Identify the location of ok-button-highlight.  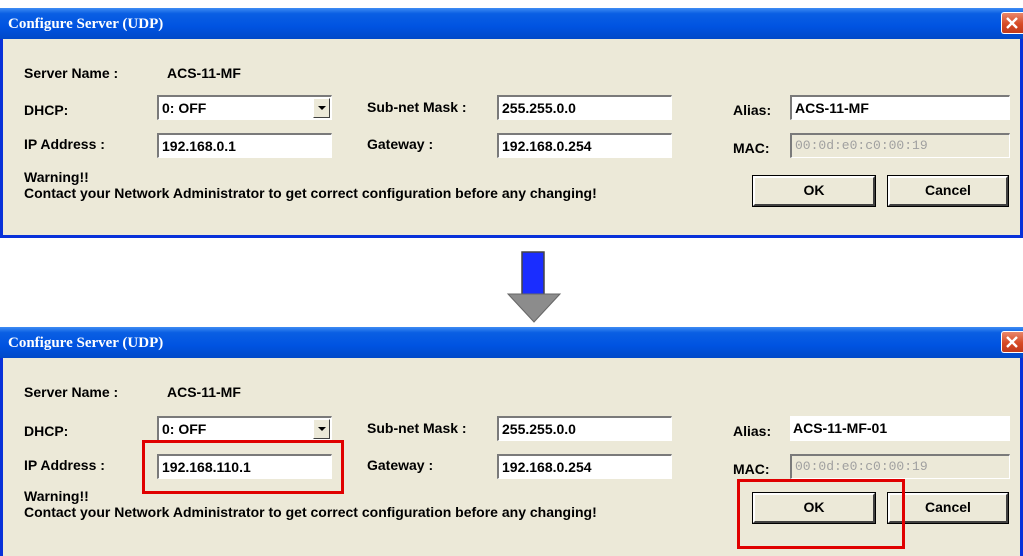
(821, 514).